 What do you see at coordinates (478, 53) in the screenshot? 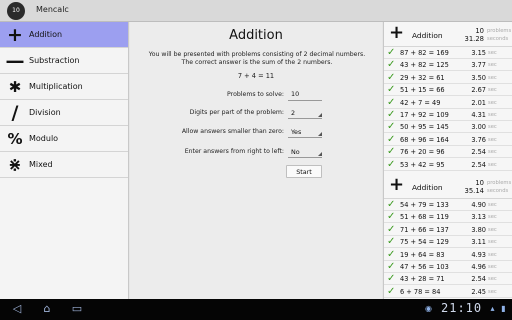
I see `result-time: 3.15` at bounding box center [478, 53].